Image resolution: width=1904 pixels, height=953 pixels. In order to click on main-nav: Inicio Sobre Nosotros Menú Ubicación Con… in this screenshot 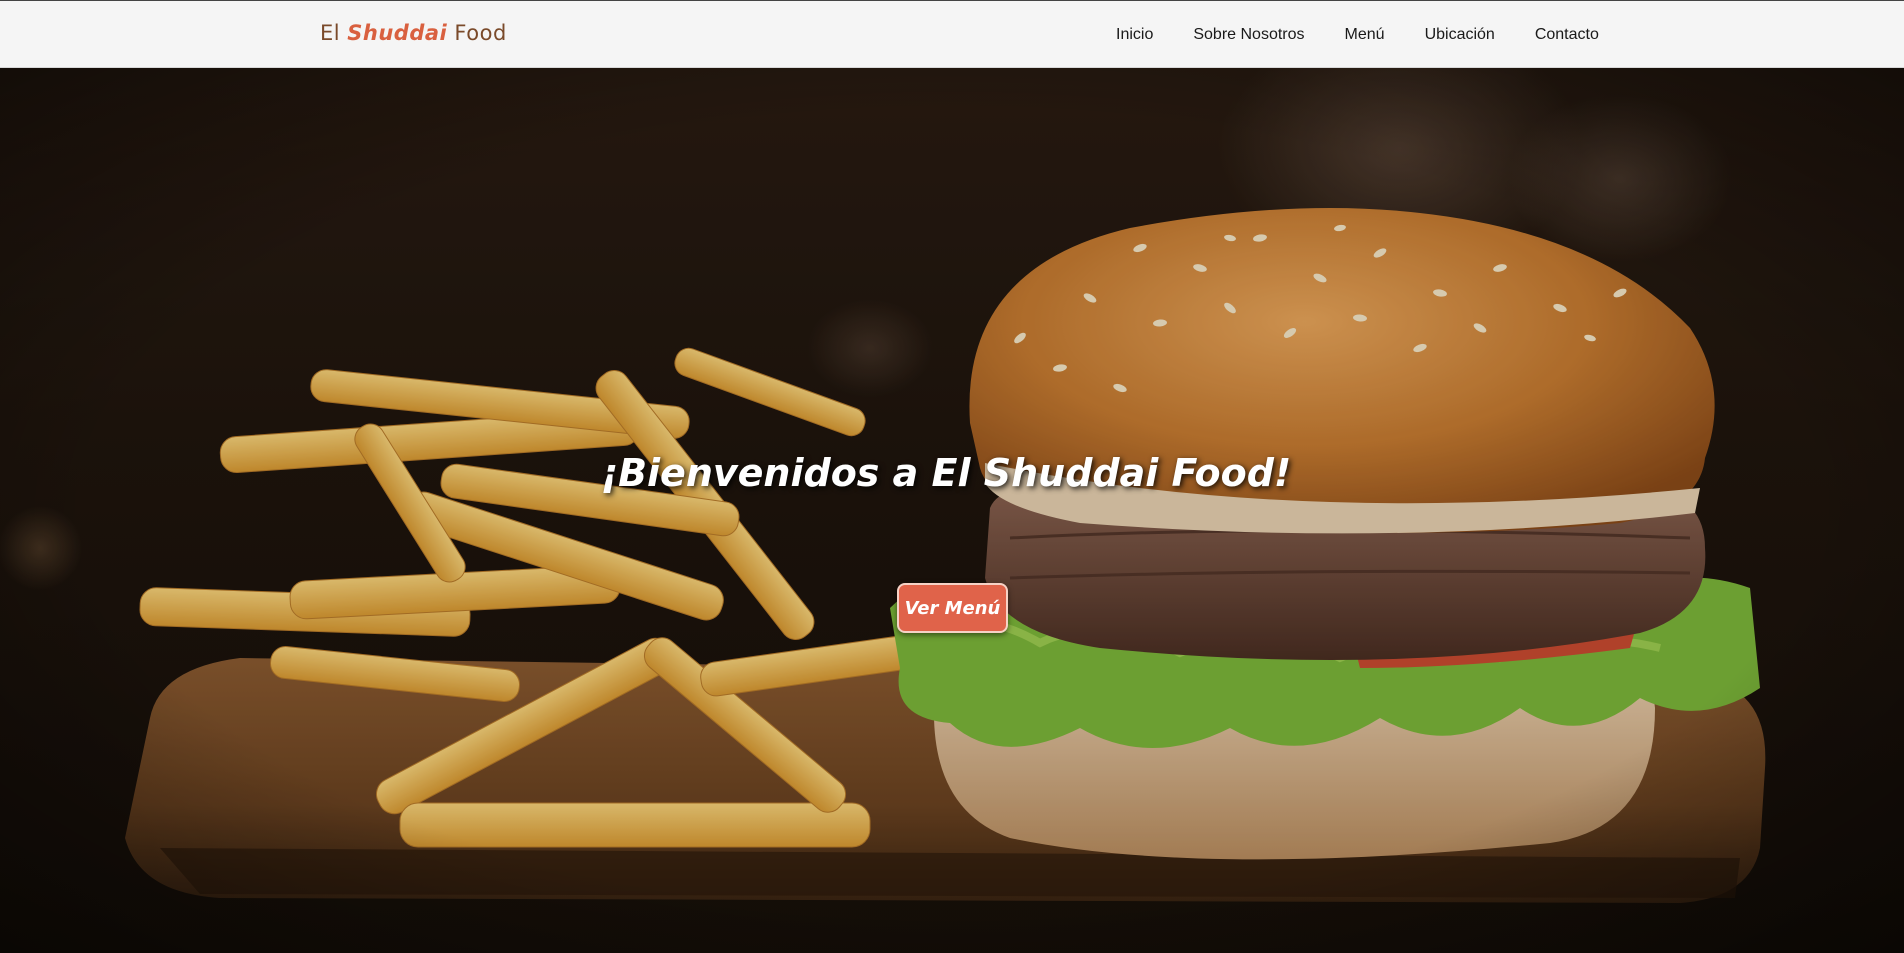, I will do `click(1357, 35)`.